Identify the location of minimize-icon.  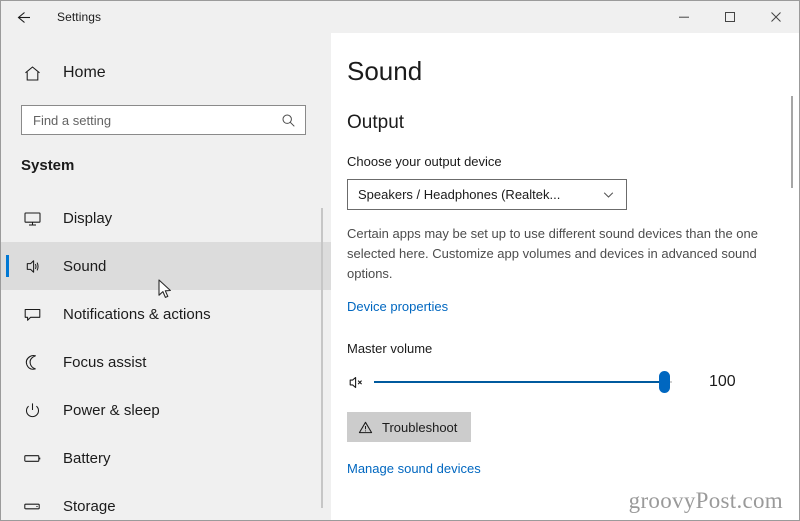
(684, 17).